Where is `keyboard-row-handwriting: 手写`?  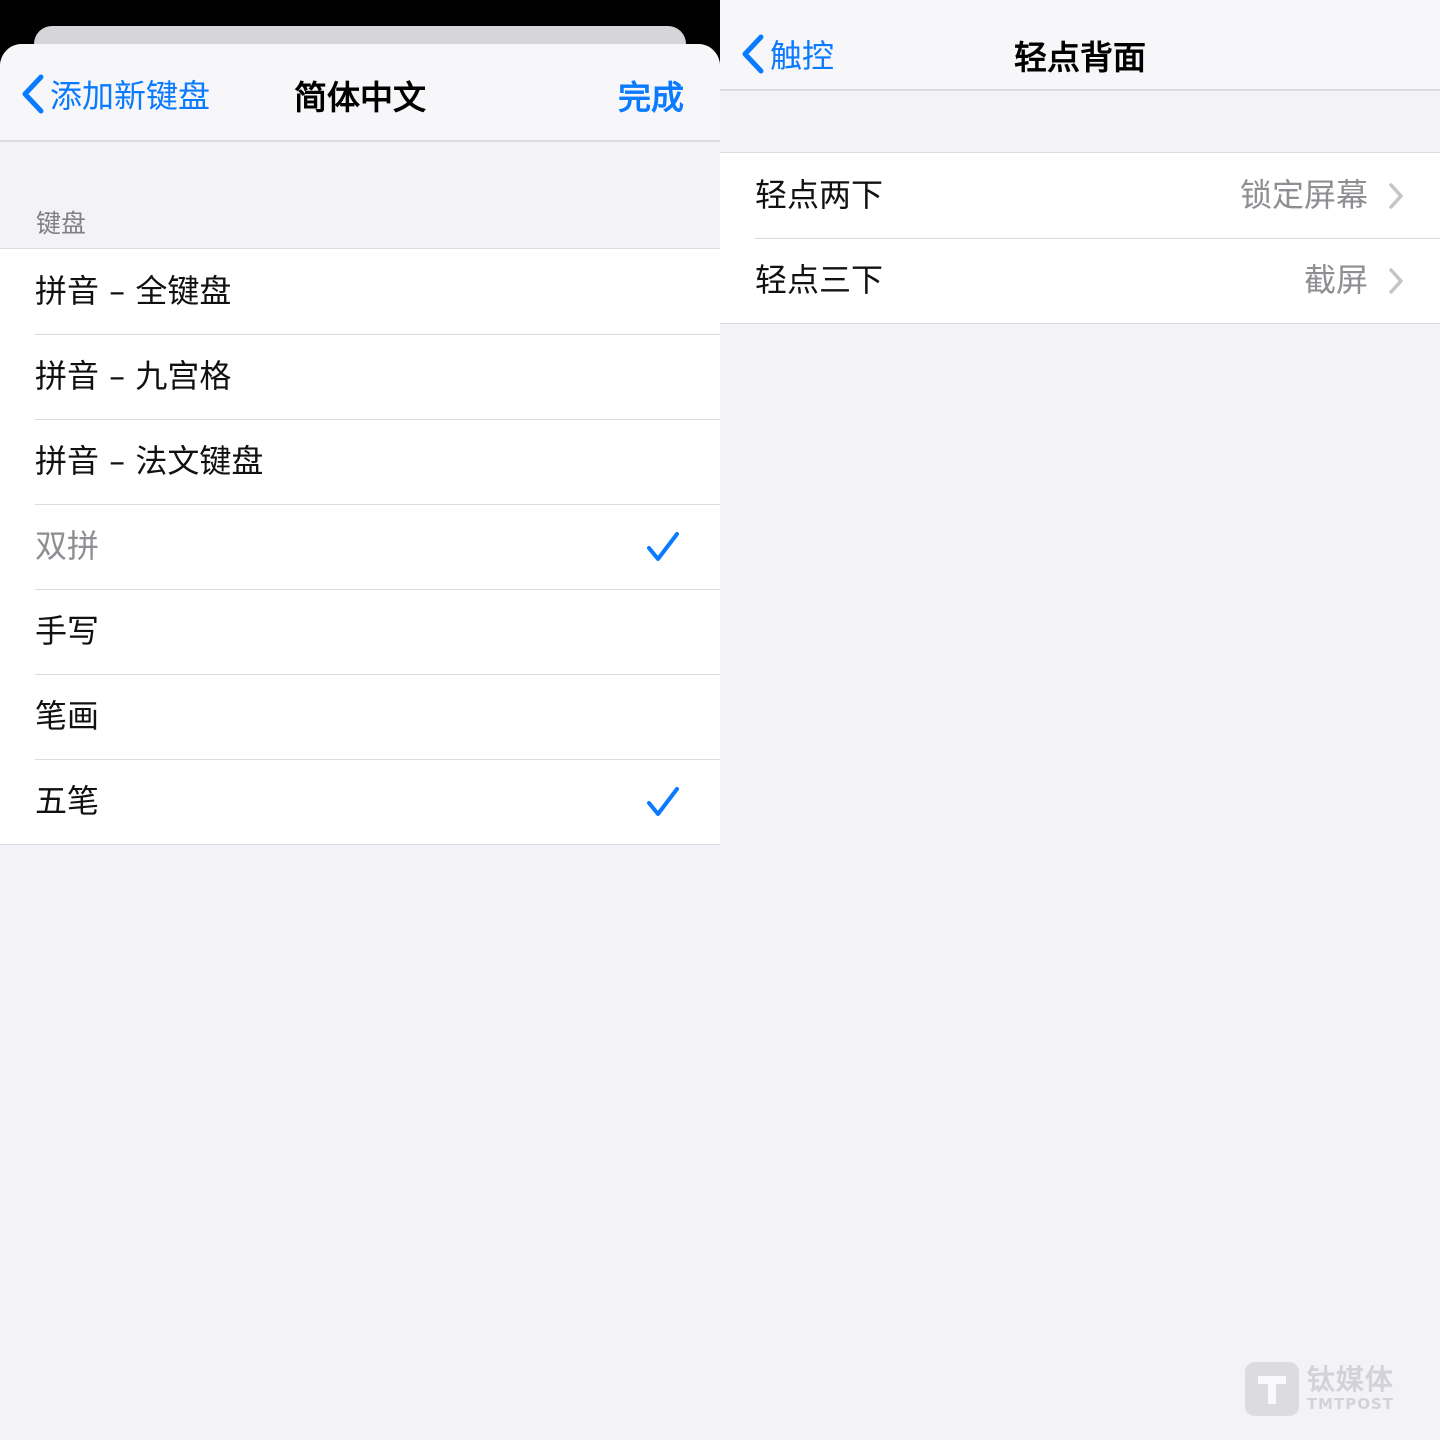
keyboard-row-handwriting: 手写 is located at coordinates (360, 631).